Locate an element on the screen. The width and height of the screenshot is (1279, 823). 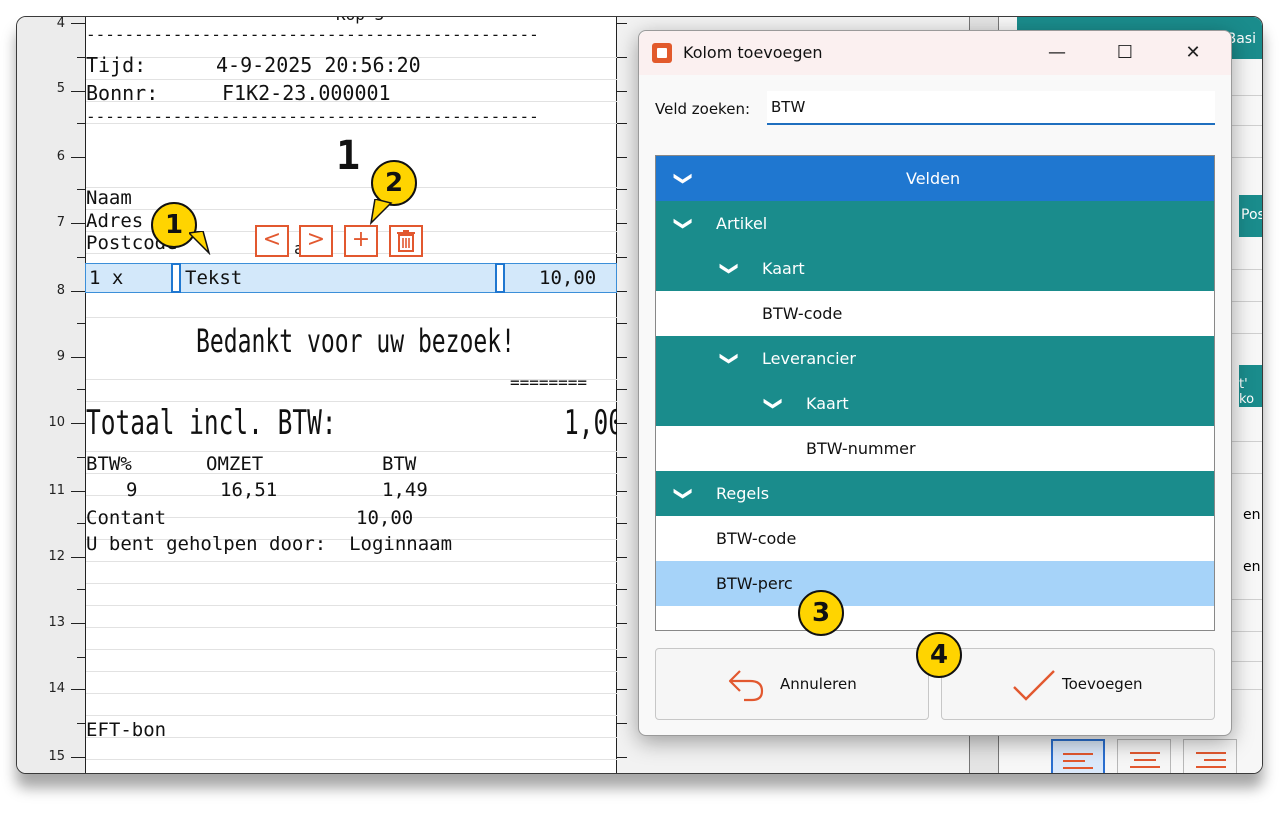
dialog-title: Kolom toevoegen is located at coordinates (753, 52).